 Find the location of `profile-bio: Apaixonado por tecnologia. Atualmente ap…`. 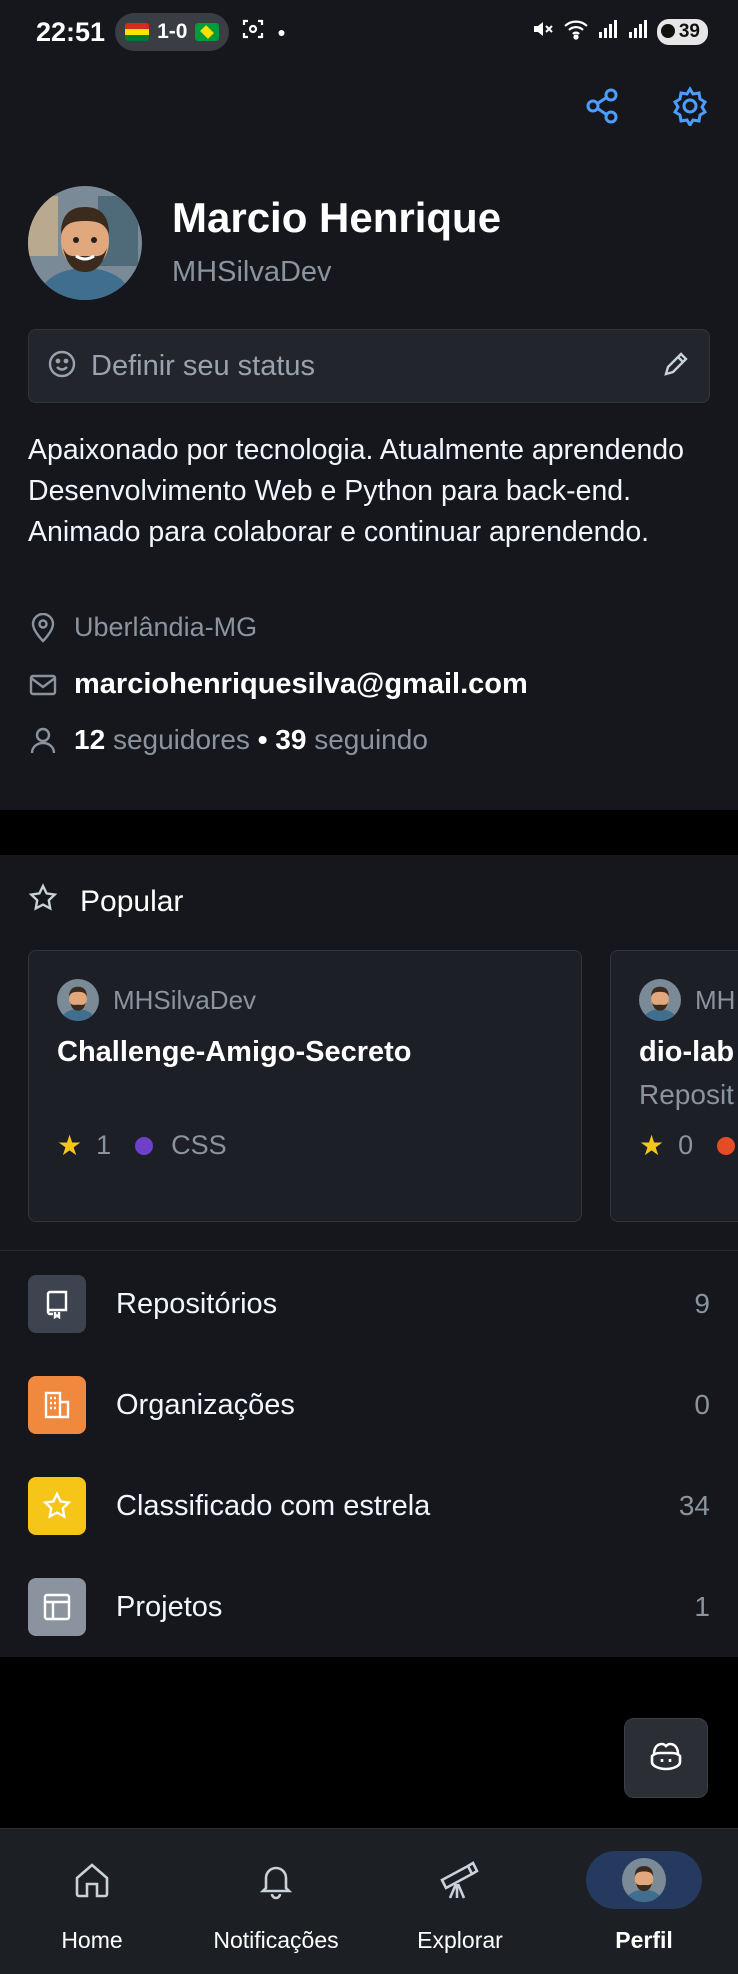

profile-bio: Apaixonado por tecnologia. Atualmente ap… is located at coordinates (356, 491).